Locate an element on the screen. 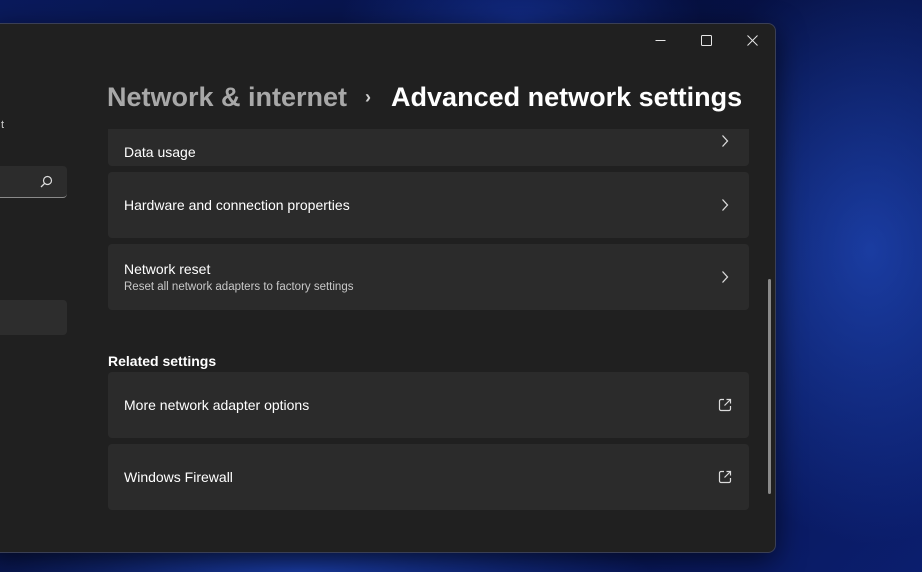  item-title: Network reset is located at coordinates (167, 269).